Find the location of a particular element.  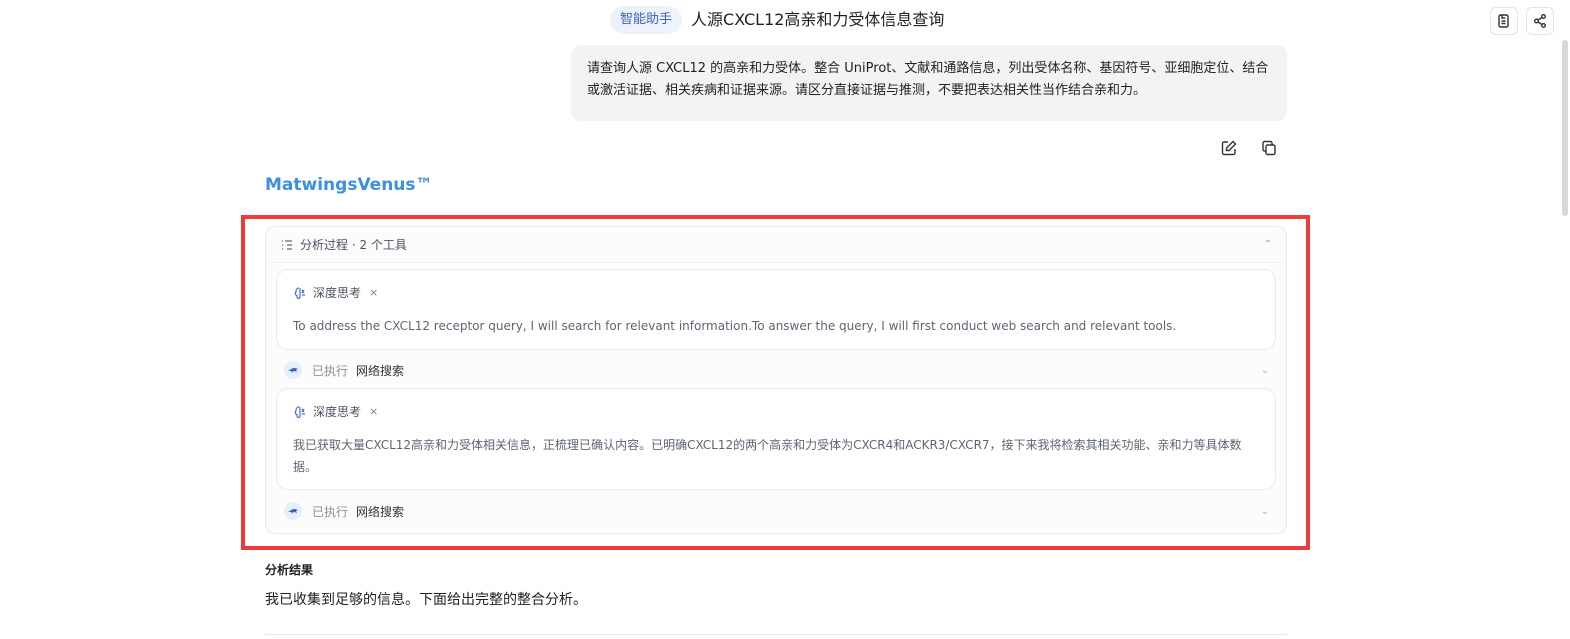

analysis-panel-label: 分析过程 · 2 个工具 is located at coordinates (353, 245).